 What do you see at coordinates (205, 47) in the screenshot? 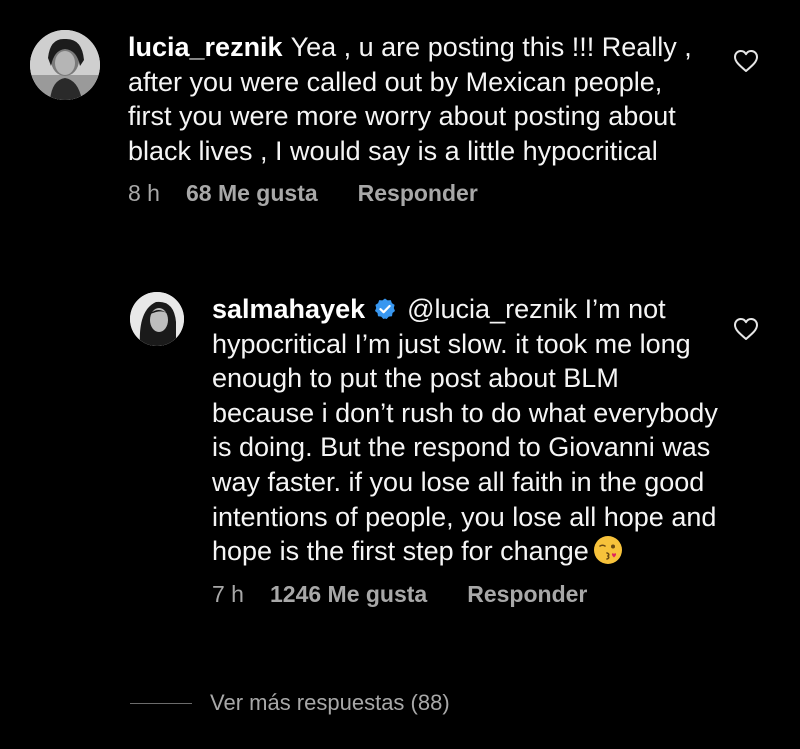
I see `username: lucia_reznik` at bounding box center [205, 47].